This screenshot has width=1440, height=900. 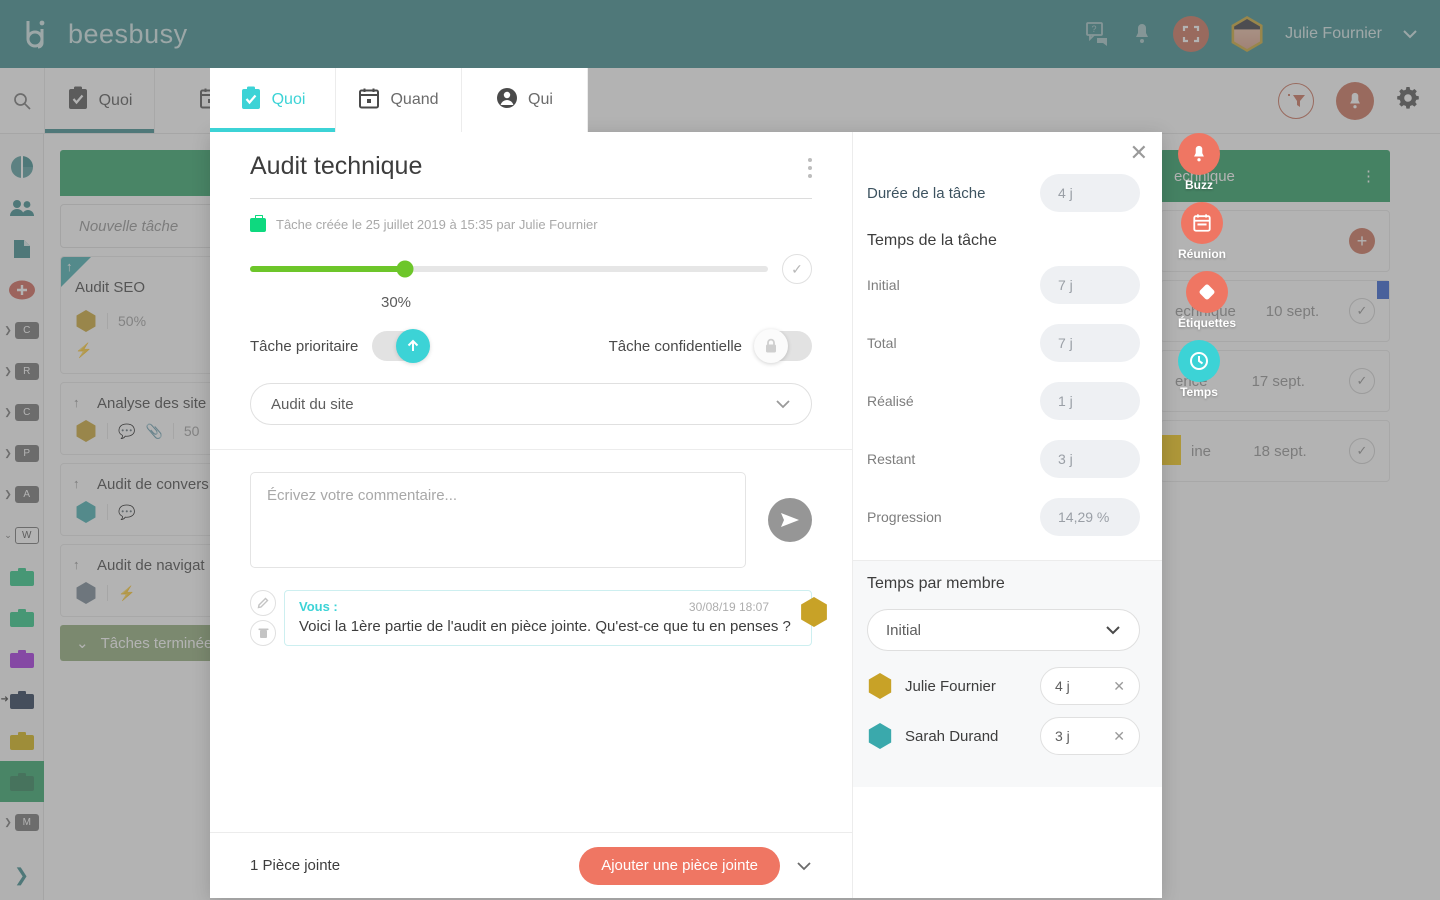 What do you see at coordinates (932, 240) in the screenshot?
I see `time-section-title: Temps de la tâche` at bounding box center [932, 240].